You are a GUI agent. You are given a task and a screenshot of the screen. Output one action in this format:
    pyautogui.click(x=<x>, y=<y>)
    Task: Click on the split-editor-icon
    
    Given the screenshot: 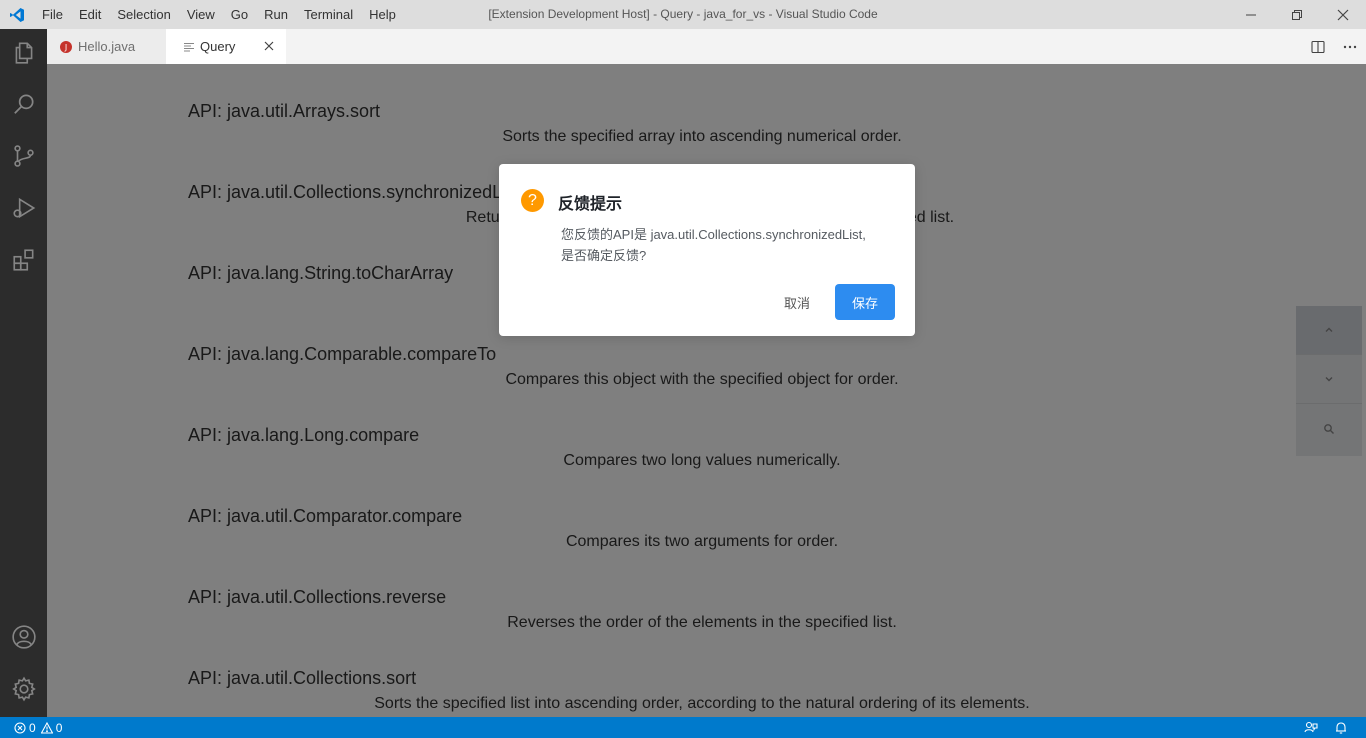 What is the action you would take?
    pyautogui.click(x=1318, y=46)
    